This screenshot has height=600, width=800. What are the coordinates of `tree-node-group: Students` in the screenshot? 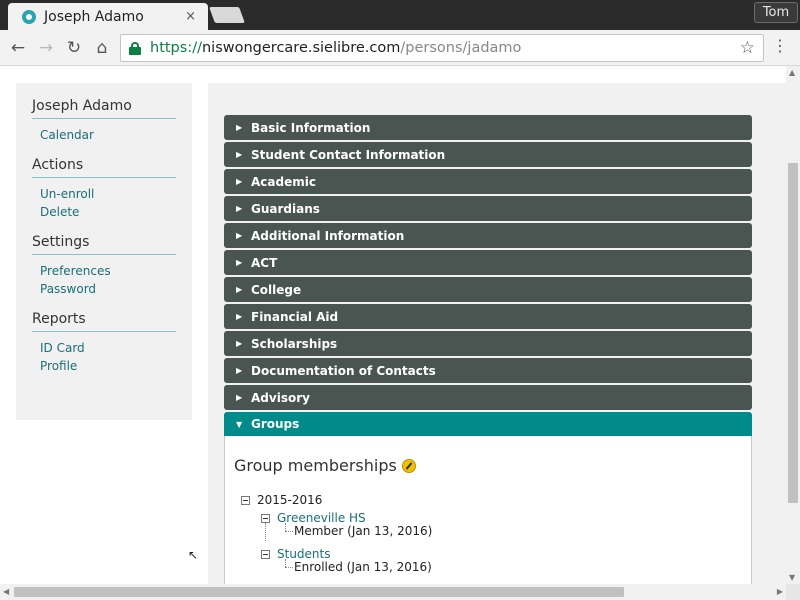 It's located at (296, 554).